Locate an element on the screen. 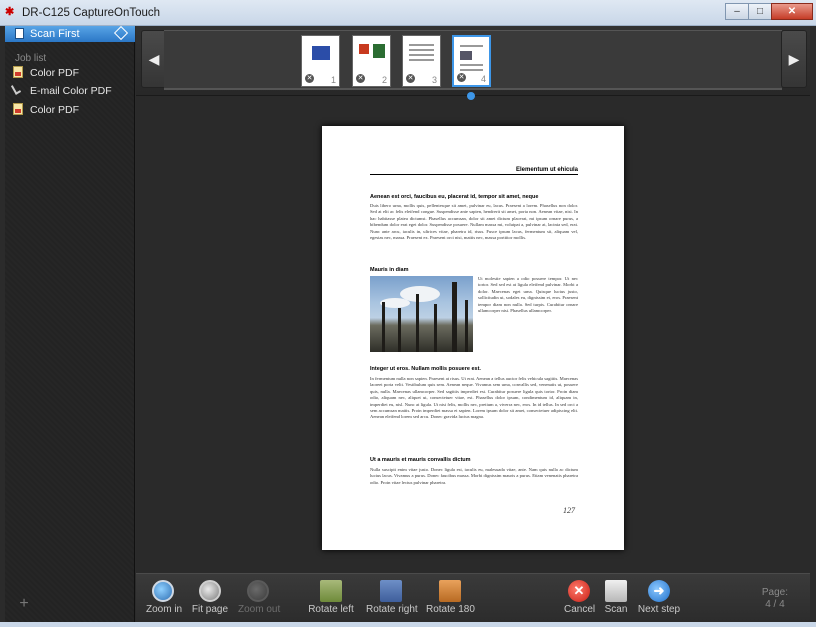 This screenshot has height=627, width=816. thumbnail-page-selected: ✕ 4 is located at coordinates (471, 61).